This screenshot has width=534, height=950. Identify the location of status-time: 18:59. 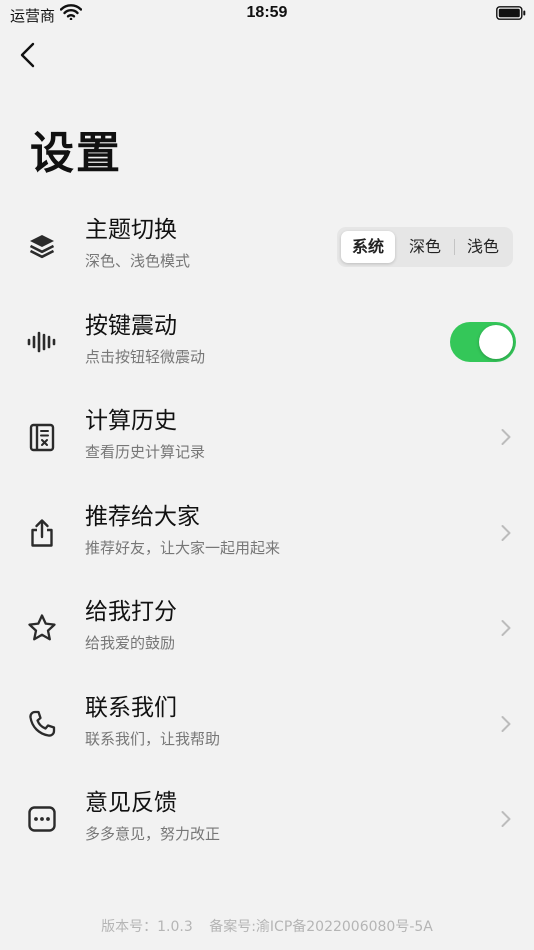
(267, 12).